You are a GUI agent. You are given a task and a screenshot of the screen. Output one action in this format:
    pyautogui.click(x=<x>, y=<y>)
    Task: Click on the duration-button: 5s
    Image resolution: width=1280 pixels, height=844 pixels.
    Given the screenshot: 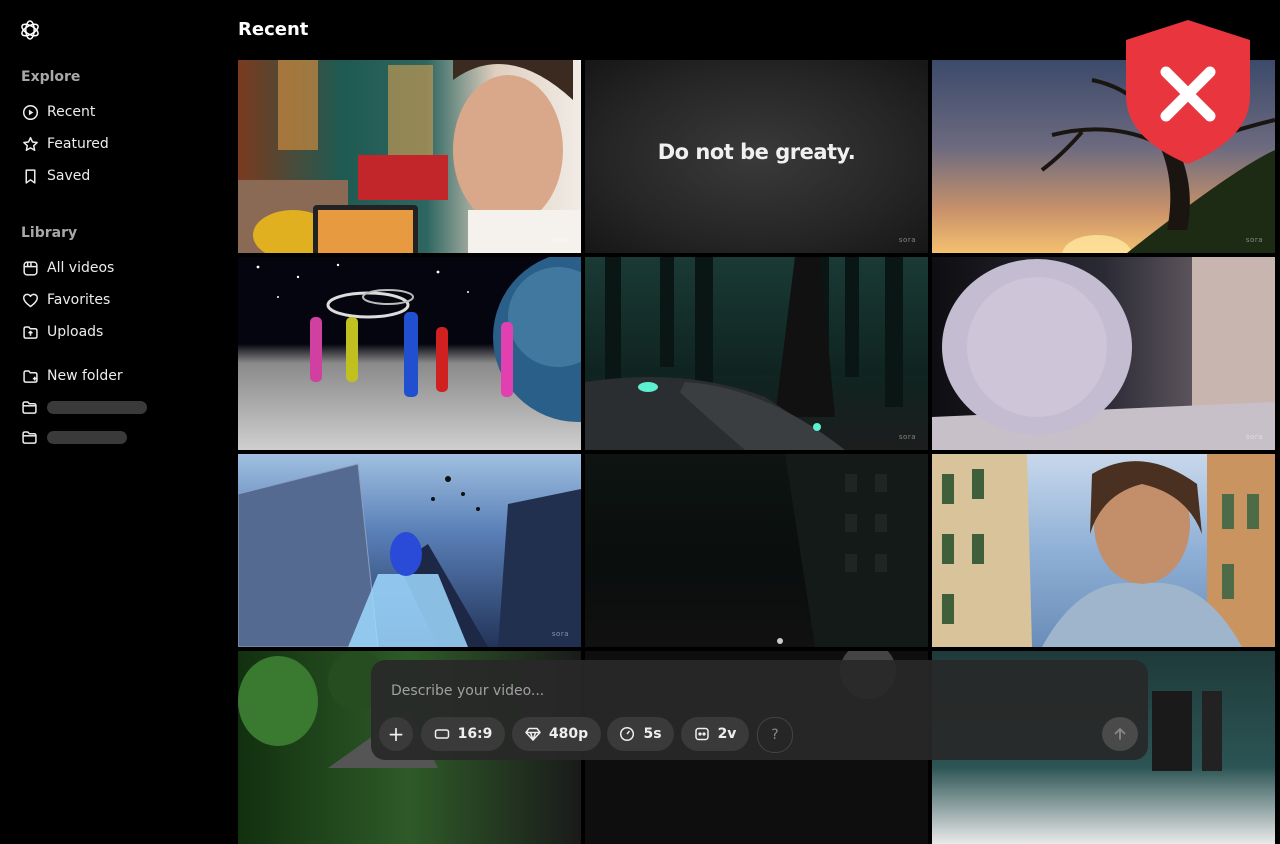 What is the action you would take?
    pyautogui.click(x=640, y=734)
    